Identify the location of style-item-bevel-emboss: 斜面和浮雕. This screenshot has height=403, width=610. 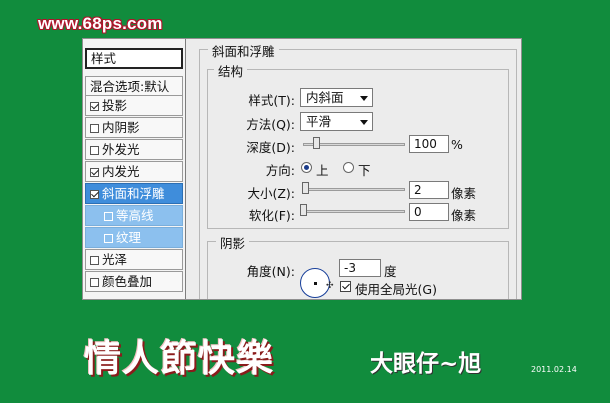
(134, 193).